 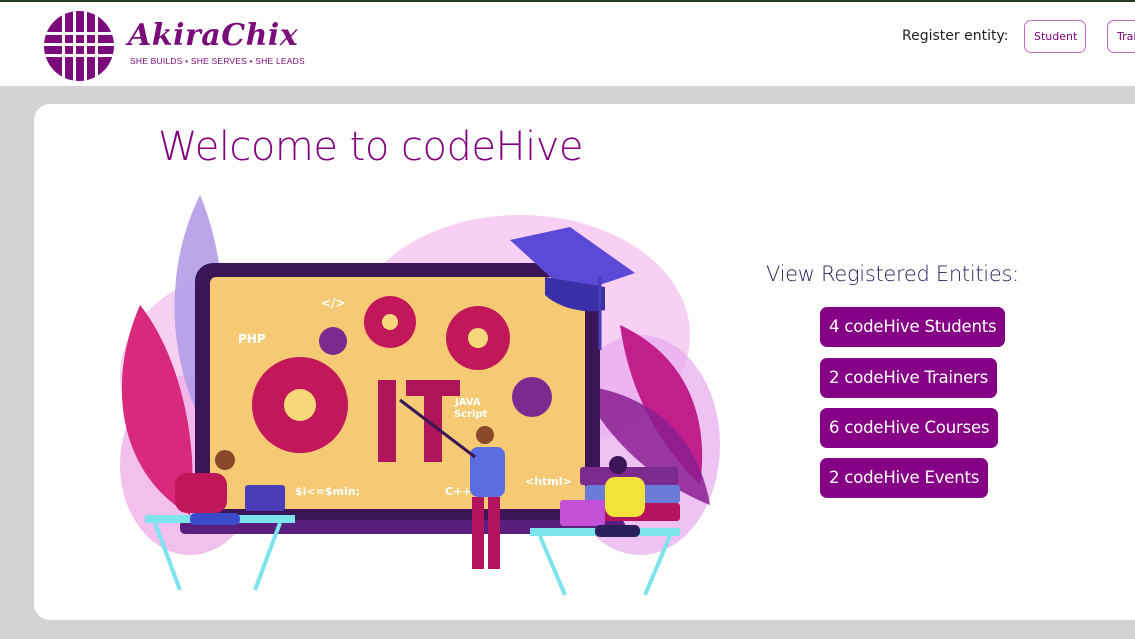 I want to click on register-entity-label: Register entity:, so click(x=955, y=36).